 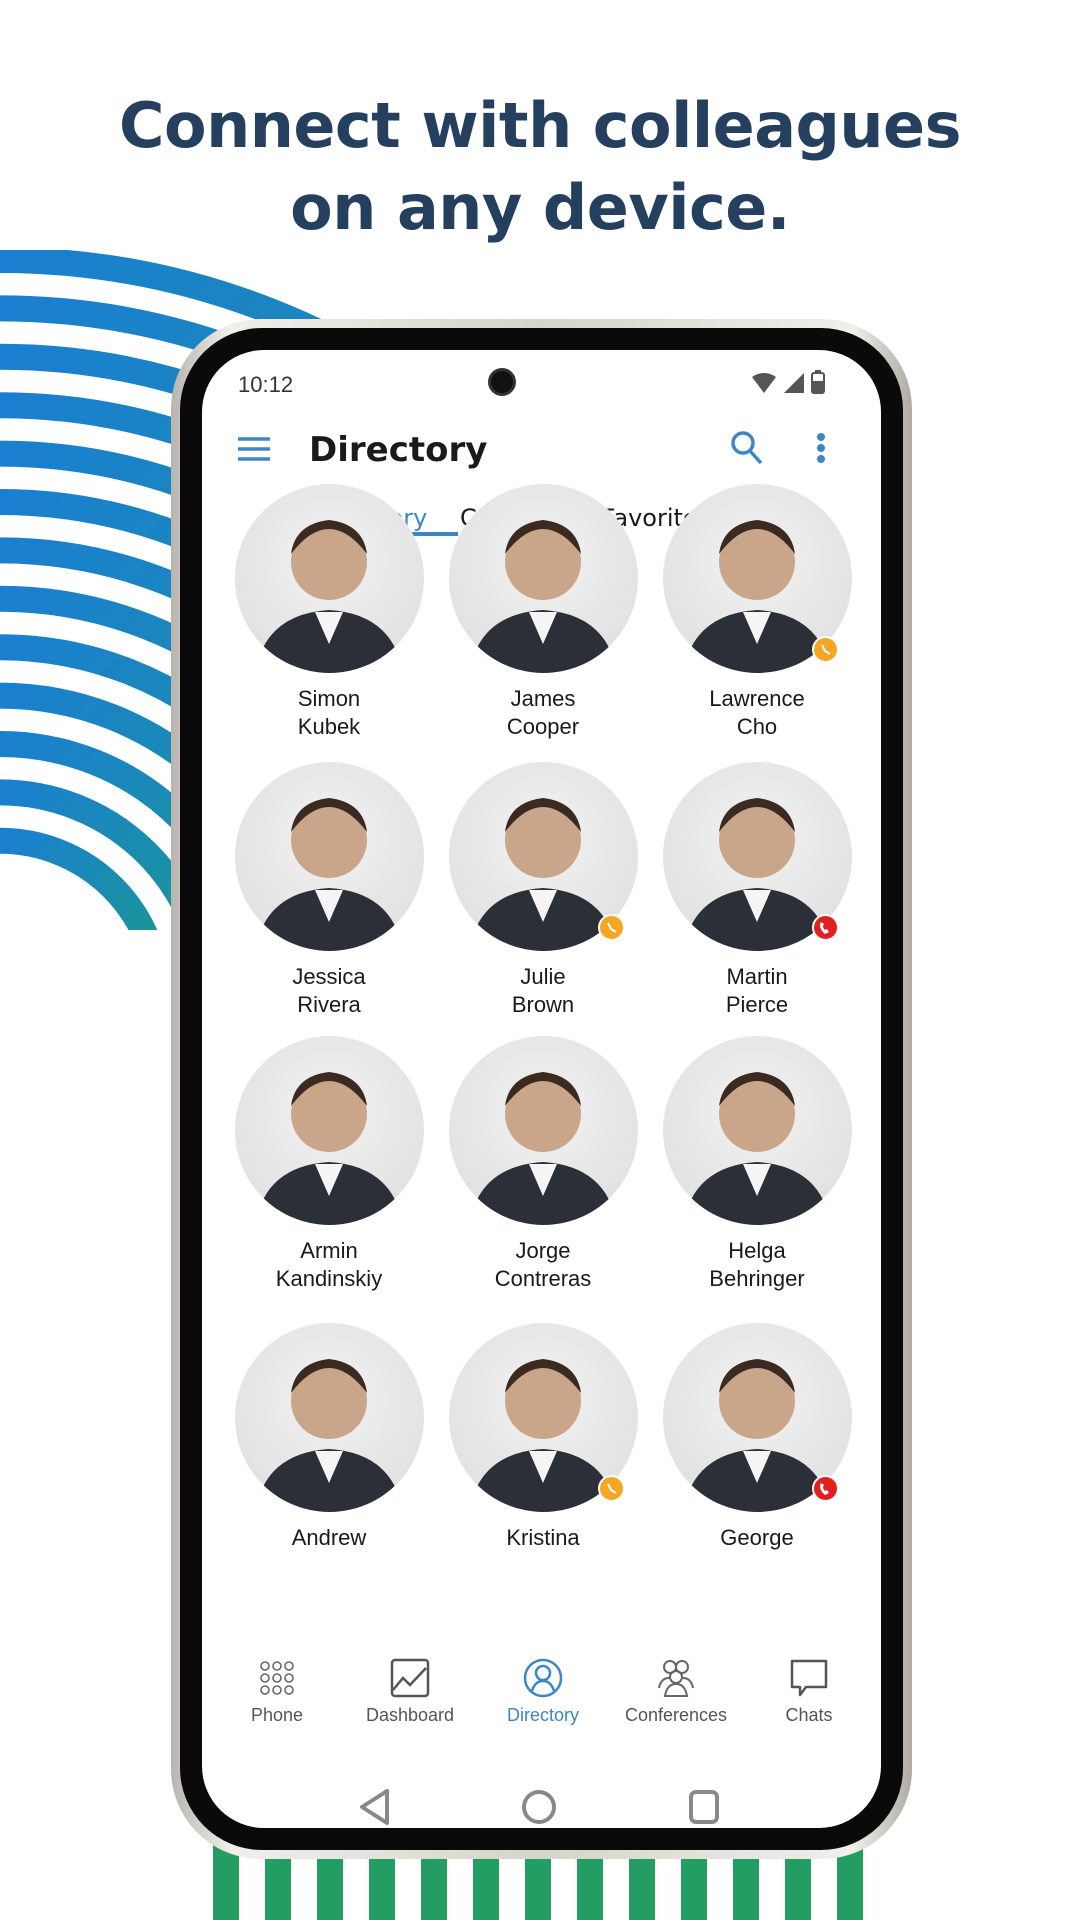 What do you see at coordinates (794, 383) in the screenshot?
I see `signal-icon` at bounding box center [794, 383].